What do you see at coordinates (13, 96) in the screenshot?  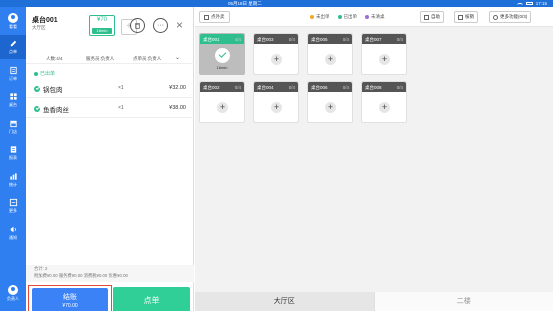 I see `table-icon` at bounding box center [13, 96].